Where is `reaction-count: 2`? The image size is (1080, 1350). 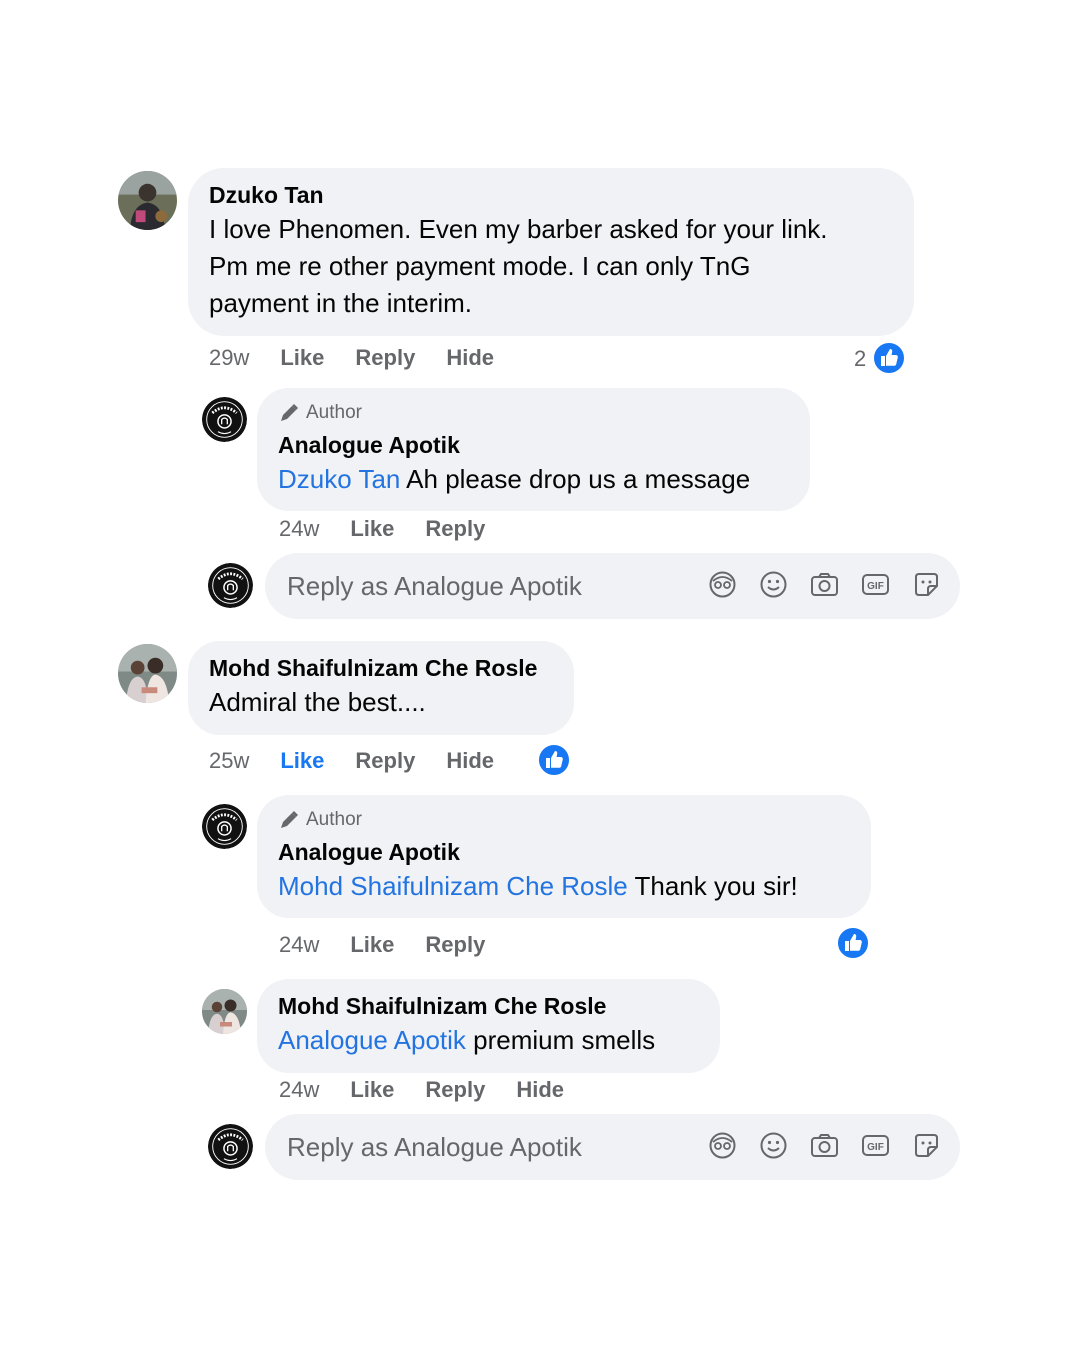 reaction-count: 2 is located at coordinates (860, 359).